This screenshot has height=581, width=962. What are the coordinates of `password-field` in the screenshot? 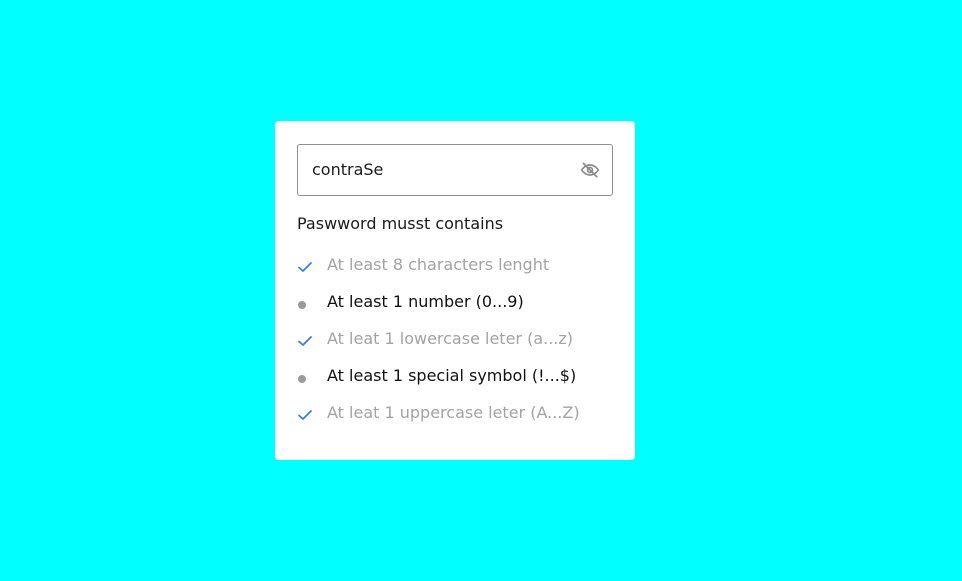 It's located at (455, 170).